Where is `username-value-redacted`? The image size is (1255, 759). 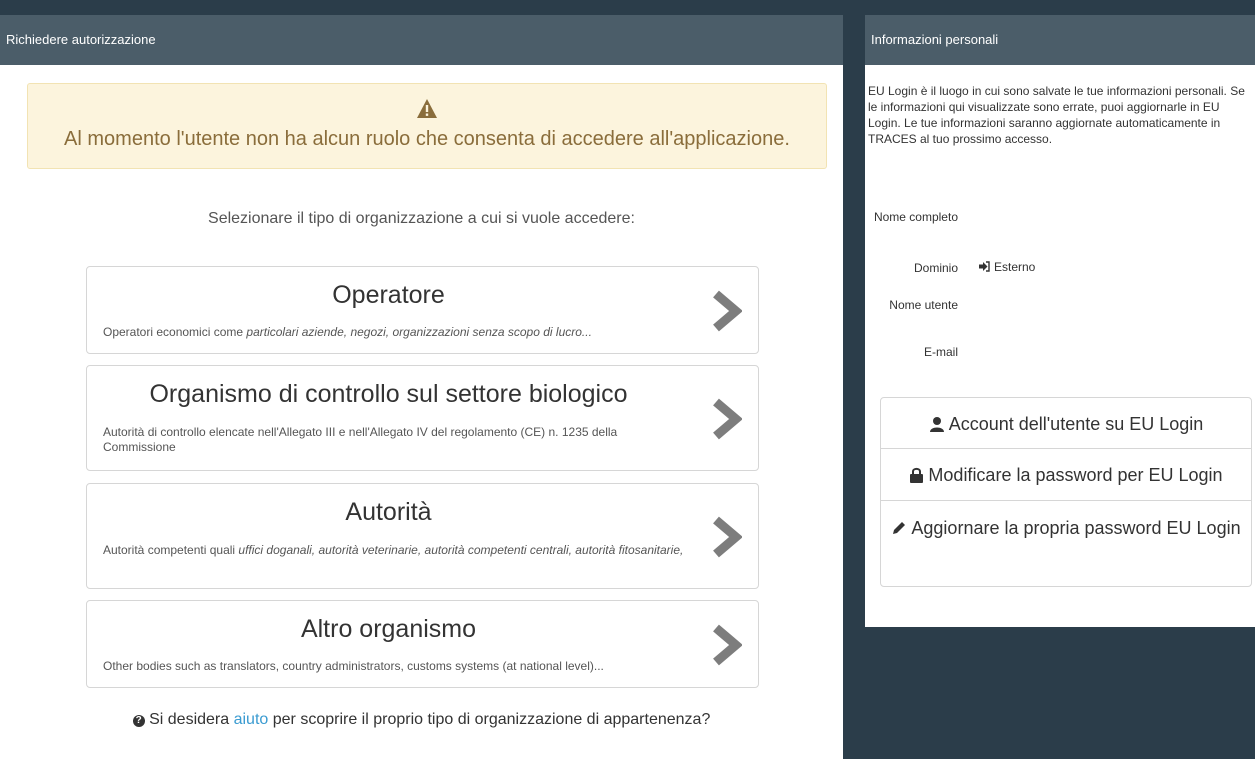 username-value-redacted is located at coordinates (1018, 306).